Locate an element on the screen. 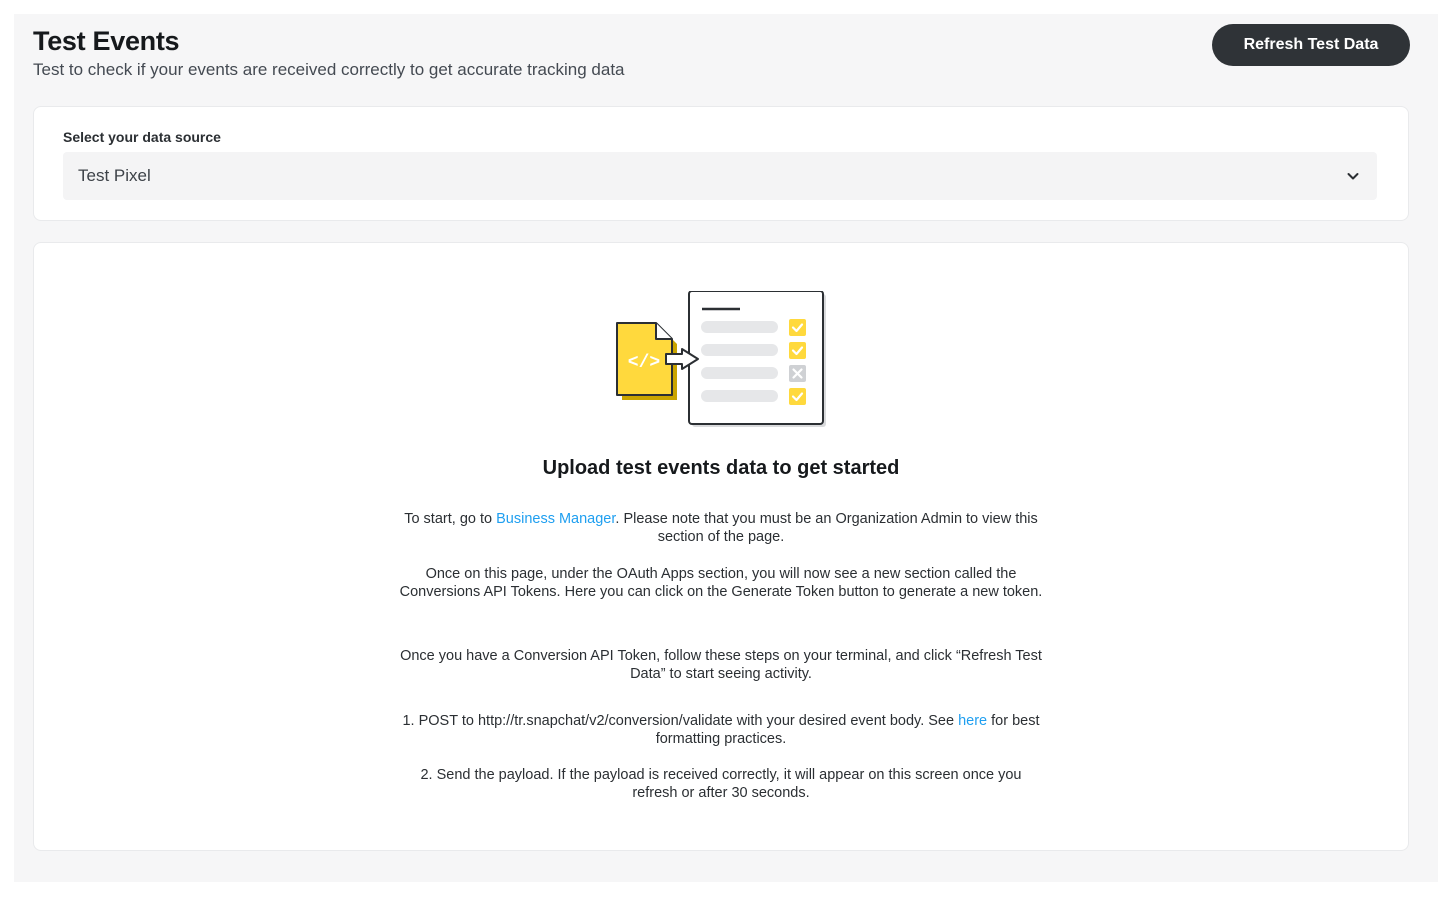 Image resolution: width=1456 pixels, height=904 pixels. data-source-selected-value: Test Pixel is located at coordinates (114, 175).